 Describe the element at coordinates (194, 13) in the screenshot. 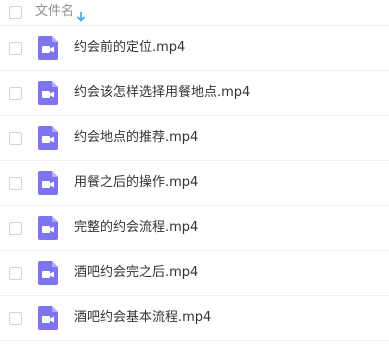

I see `file-list-header: 文件名` at that location.